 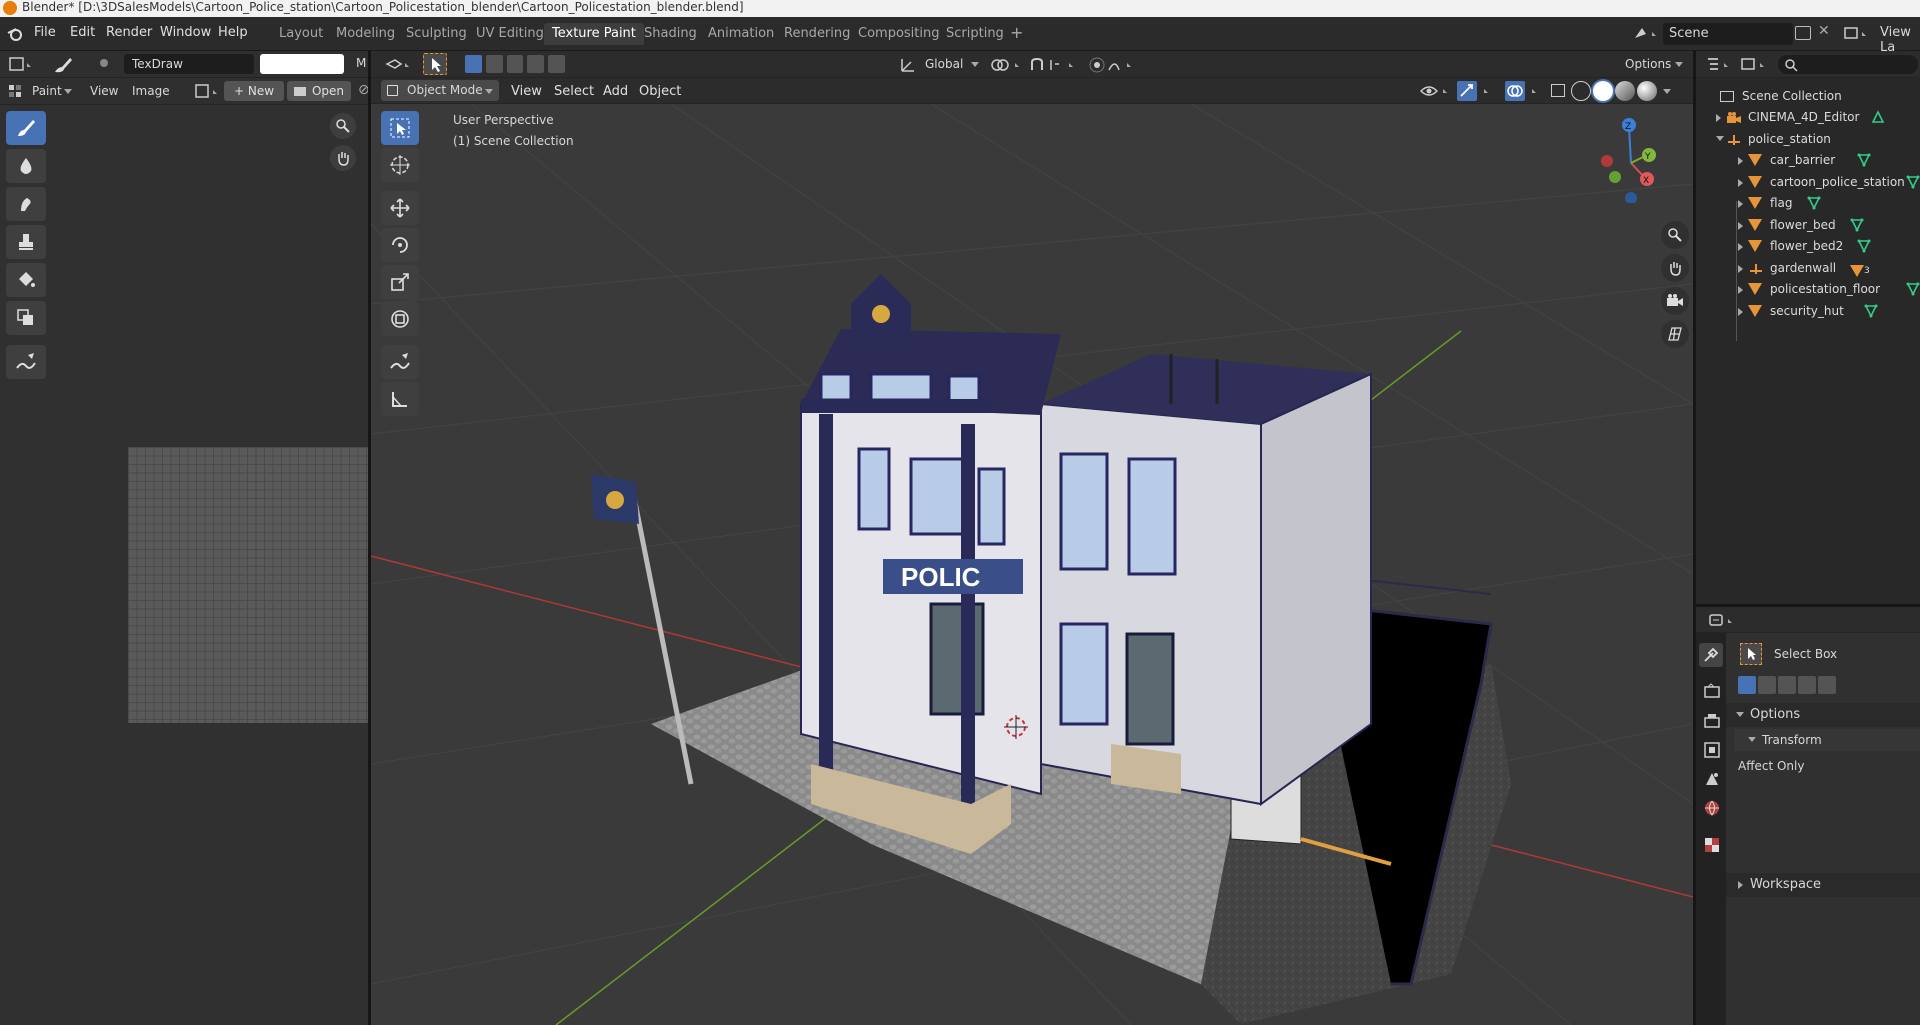 What do you see at coordinates (1728, 34) in the screenshot?
I see `scene-field: Scene` at bounding box center [1728, 34].